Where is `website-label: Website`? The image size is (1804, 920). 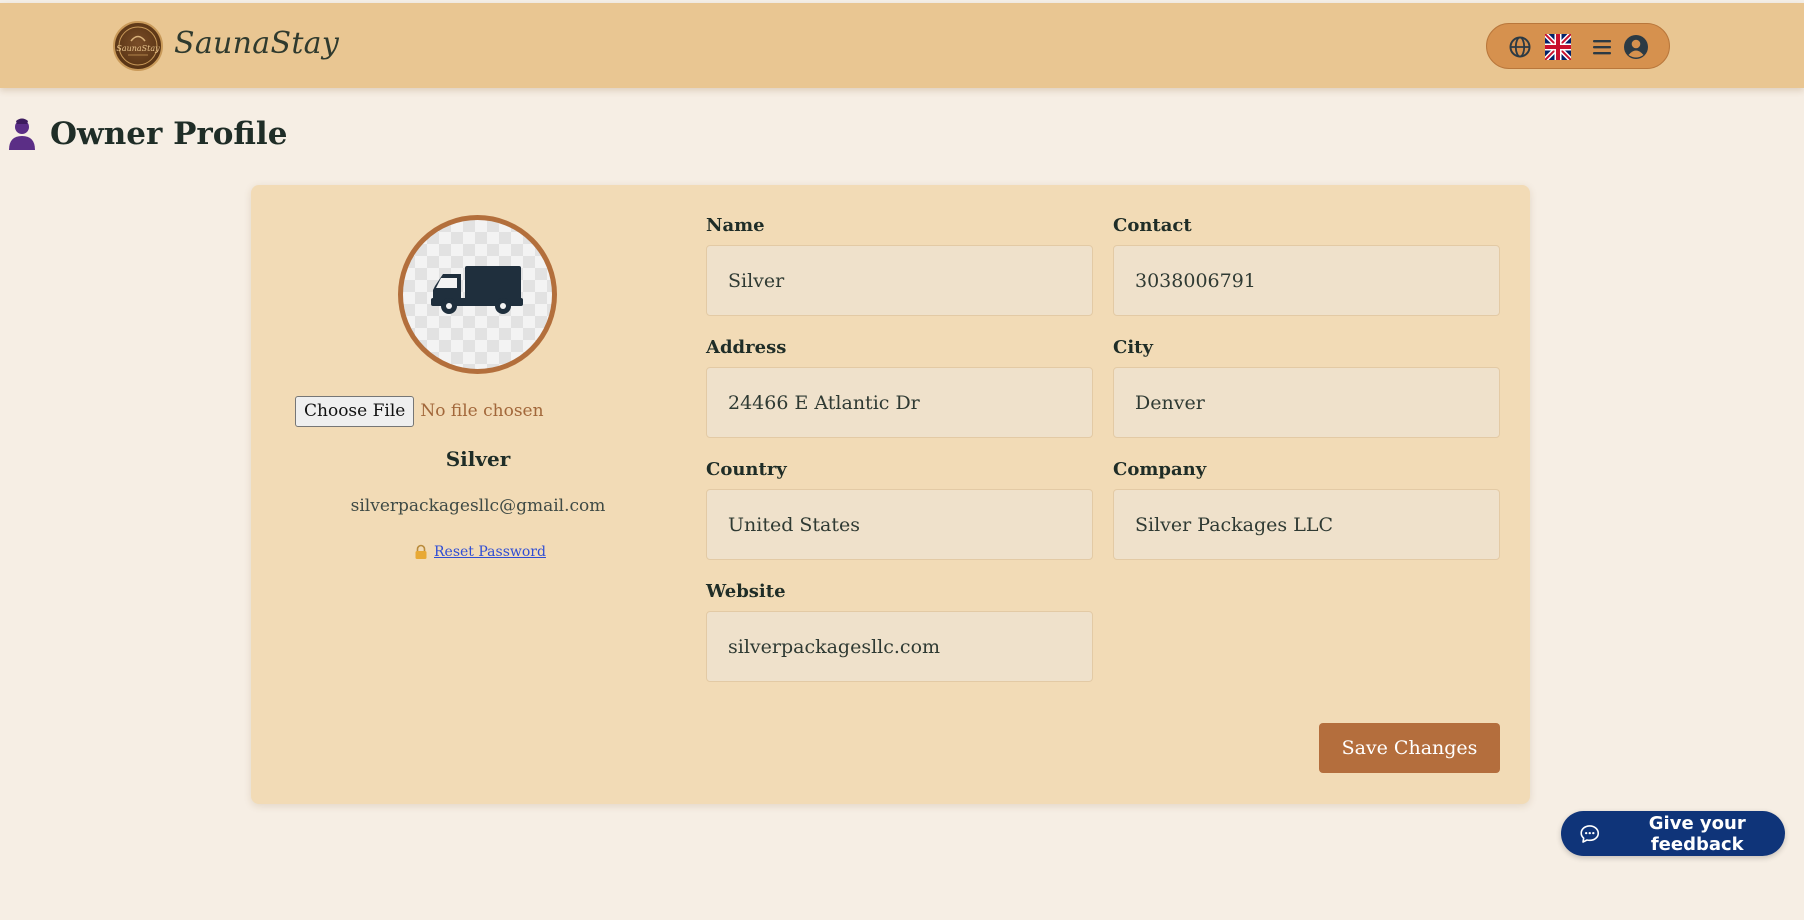
website-label: Website is located at coordinates (746, 591).